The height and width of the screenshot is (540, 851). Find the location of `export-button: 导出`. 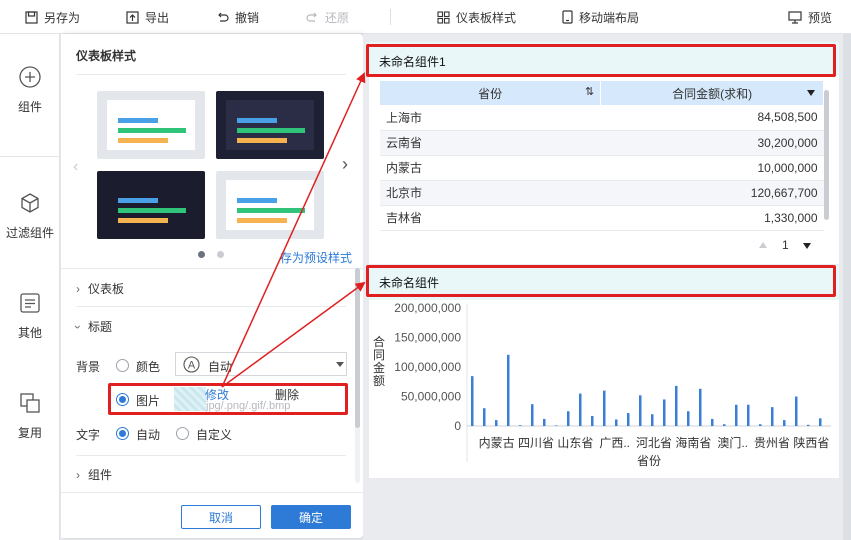

export-button: 导出 is located at coordinates (147, 17).